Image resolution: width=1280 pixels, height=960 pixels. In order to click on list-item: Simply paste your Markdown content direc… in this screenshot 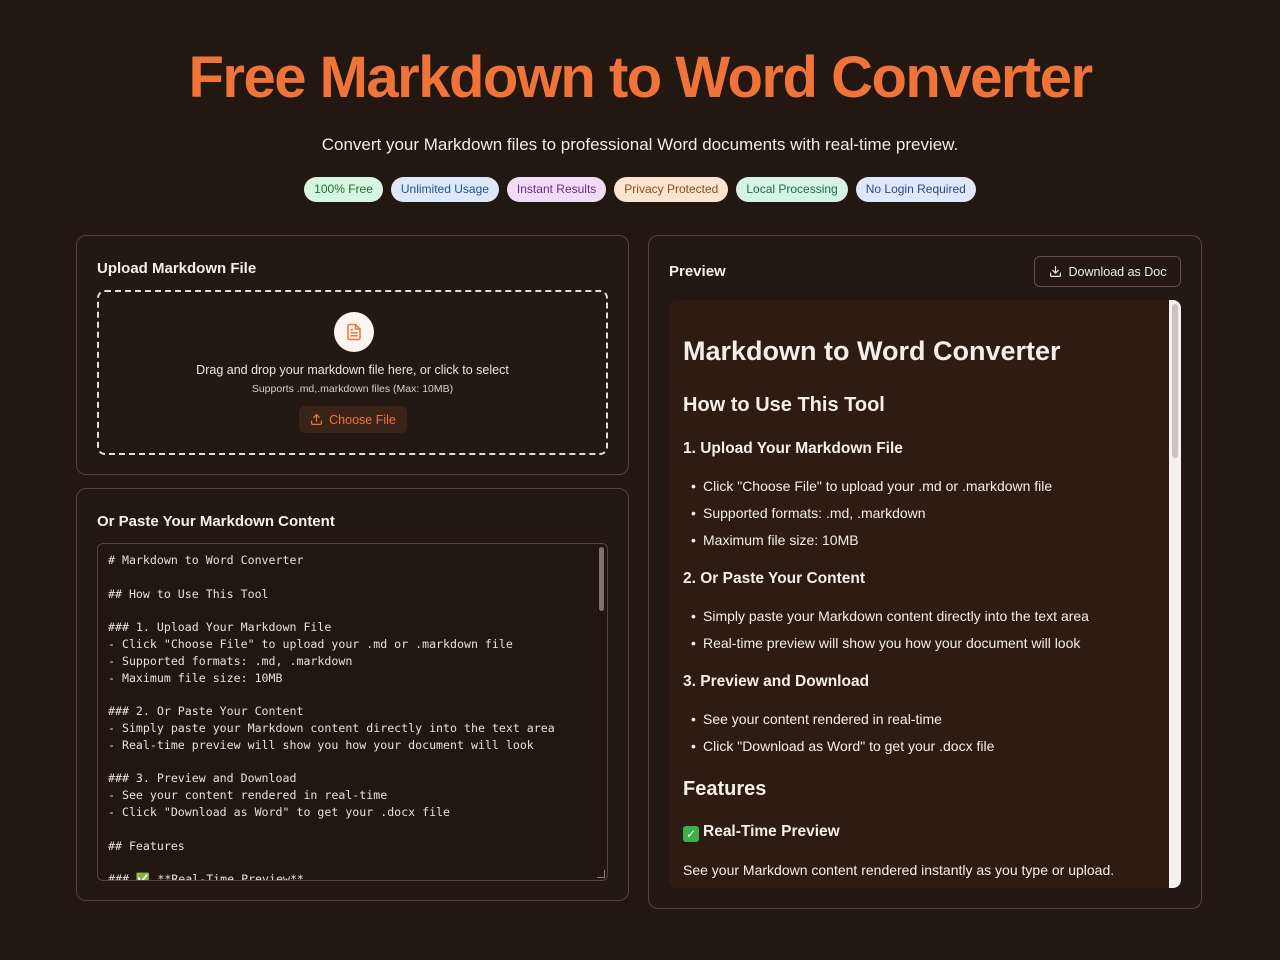, I will do `click(890, 616)`.